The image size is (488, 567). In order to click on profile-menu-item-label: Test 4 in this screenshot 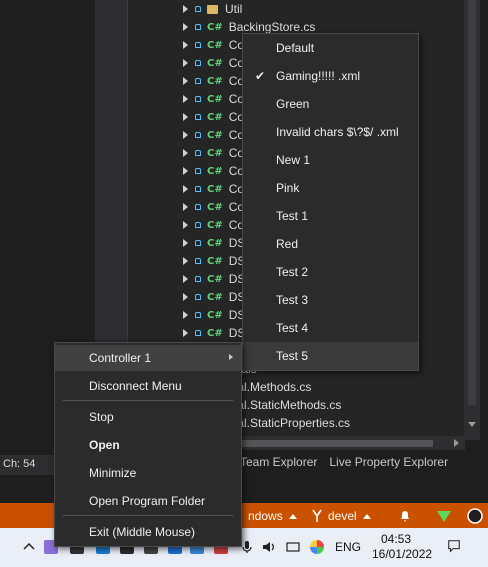, I will do `click(292, 328)`.